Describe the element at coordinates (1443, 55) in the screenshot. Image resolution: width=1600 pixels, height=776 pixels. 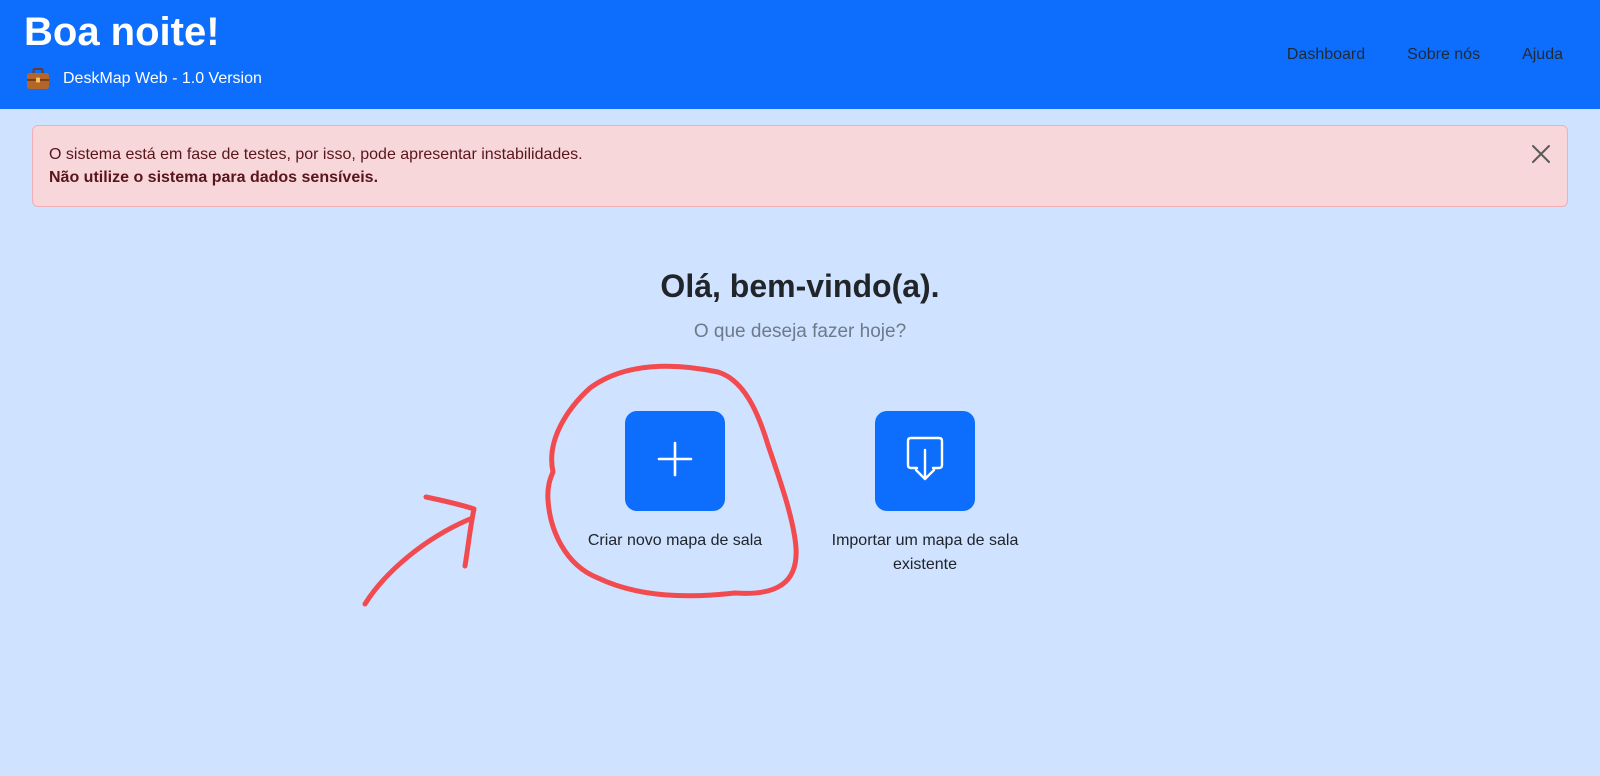
I see `nav-about-link: Sobre nós` at that location.